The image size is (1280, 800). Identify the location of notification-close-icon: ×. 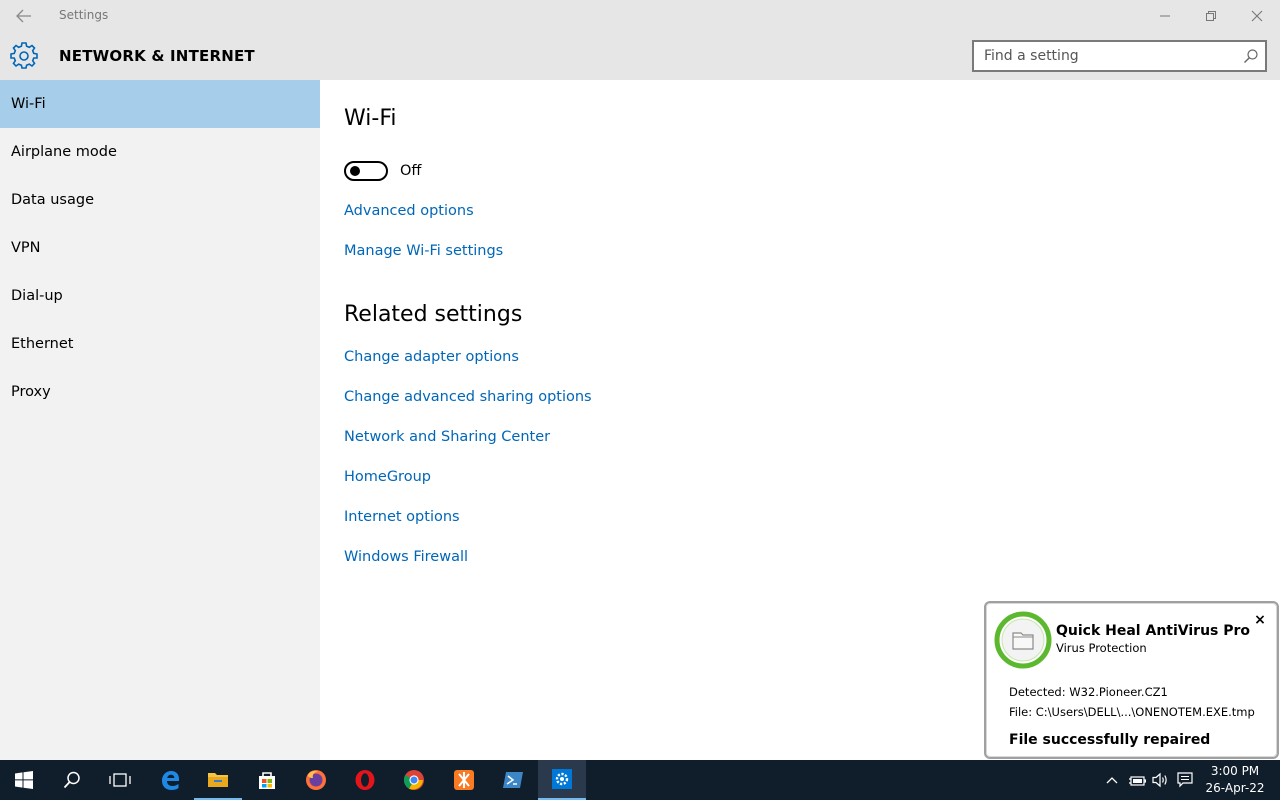
(1260, 620).